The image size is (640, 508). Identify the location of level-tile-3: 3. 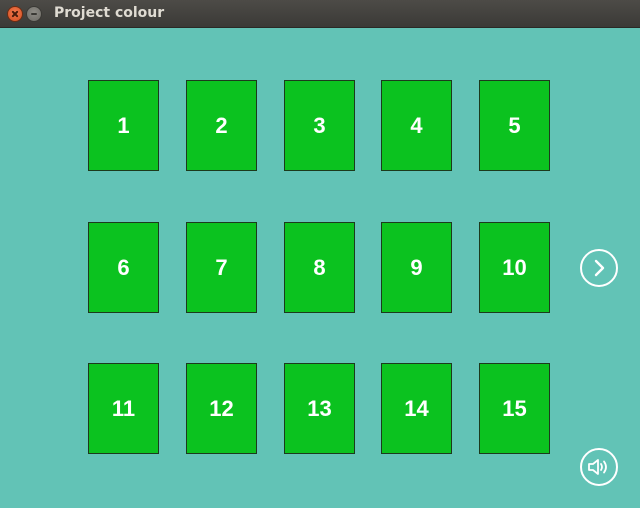
(319, 125).